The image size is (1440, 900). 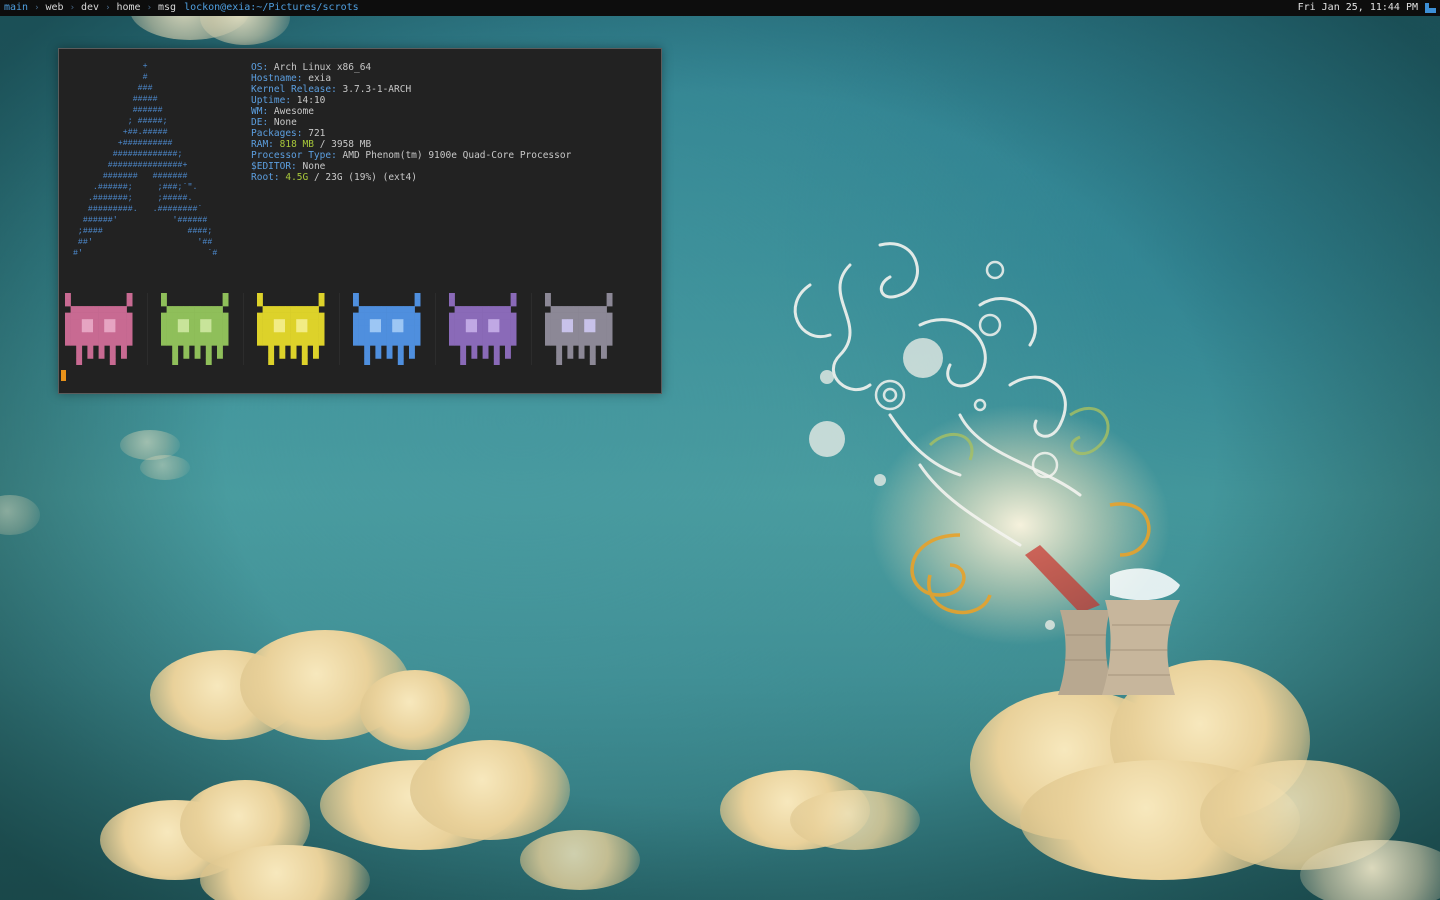 I want to click on info-editor: $EDITOR: None, so click(x=288, y=166).